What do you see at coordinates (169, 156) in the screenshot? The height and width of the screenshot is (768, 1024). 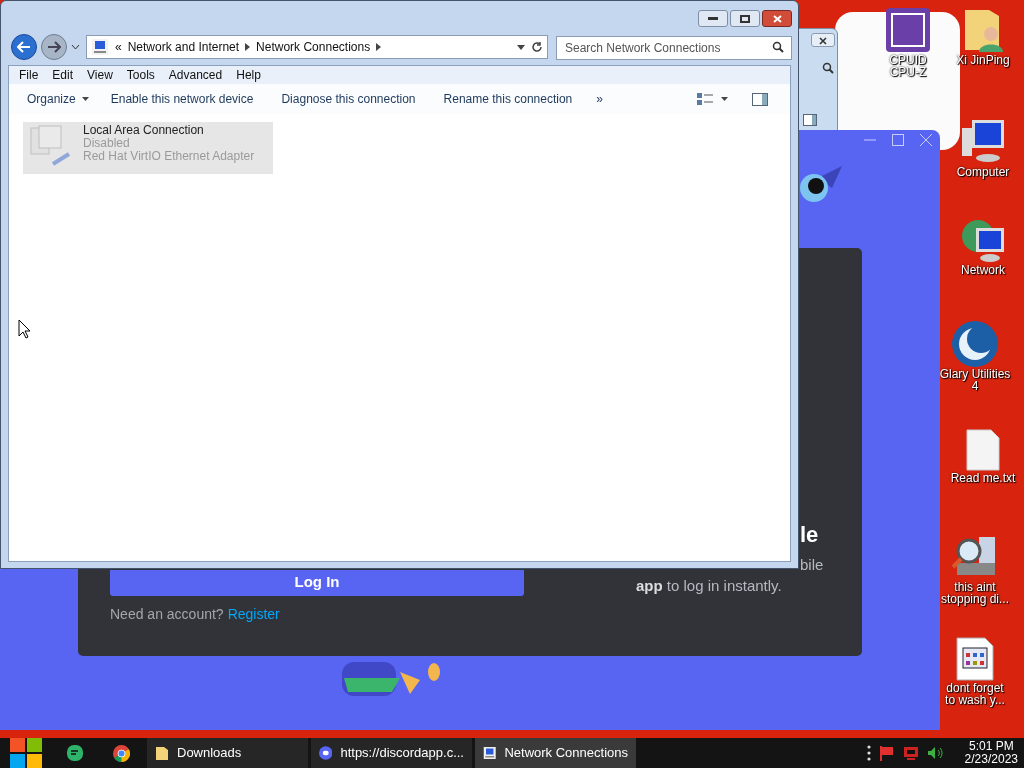 I see `adapter-name: Red Hat VirtIO Ethernet Adapter` at bounding box center [169, 156].